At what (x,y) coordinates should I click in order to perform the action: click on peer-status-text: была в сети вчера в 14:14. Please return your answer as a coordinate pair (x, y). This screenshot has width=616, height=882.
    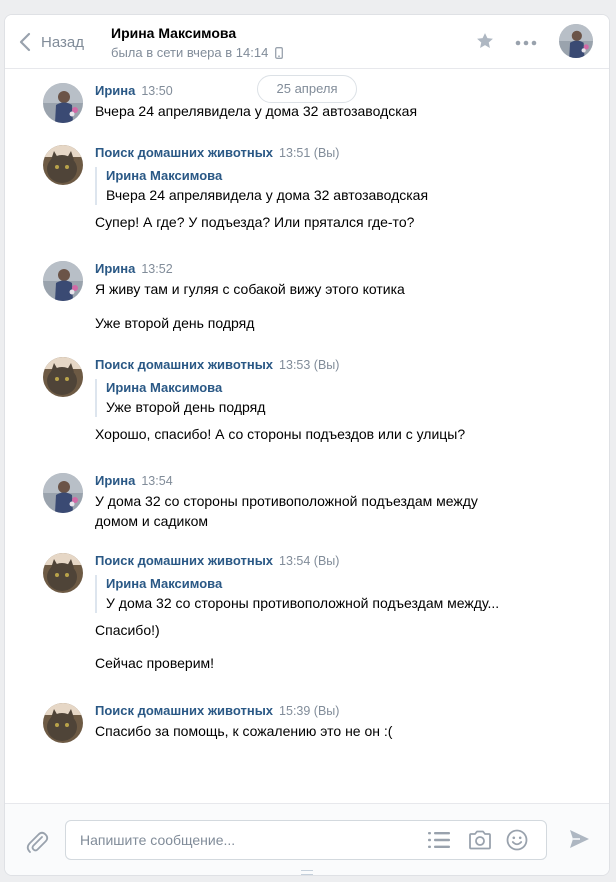
    Looking at the image, I should click on (190, 52).